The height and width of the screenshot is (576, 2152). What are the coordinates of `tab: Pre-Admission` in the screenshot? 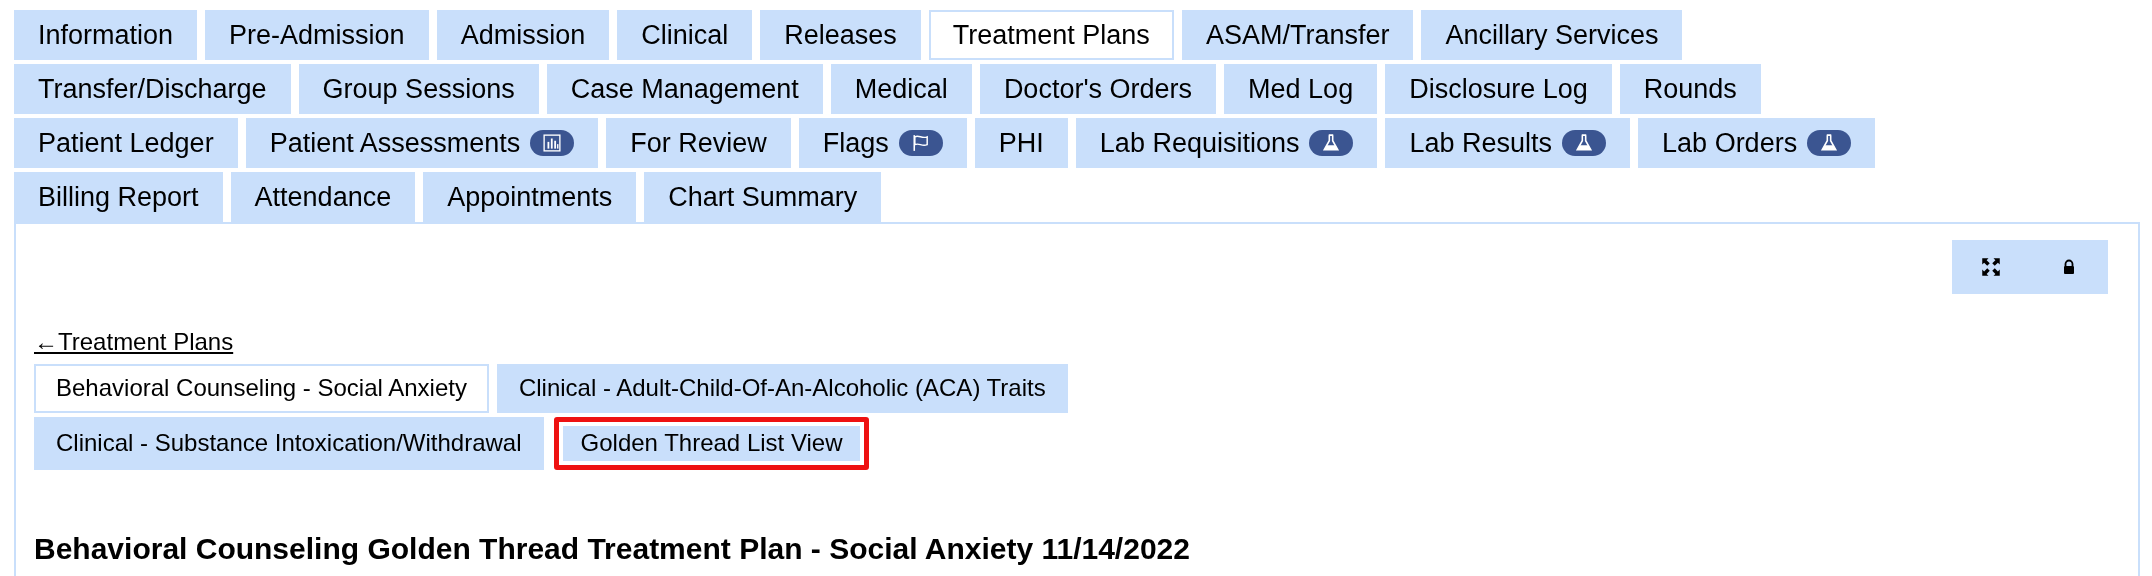 It's located at (317, 35).